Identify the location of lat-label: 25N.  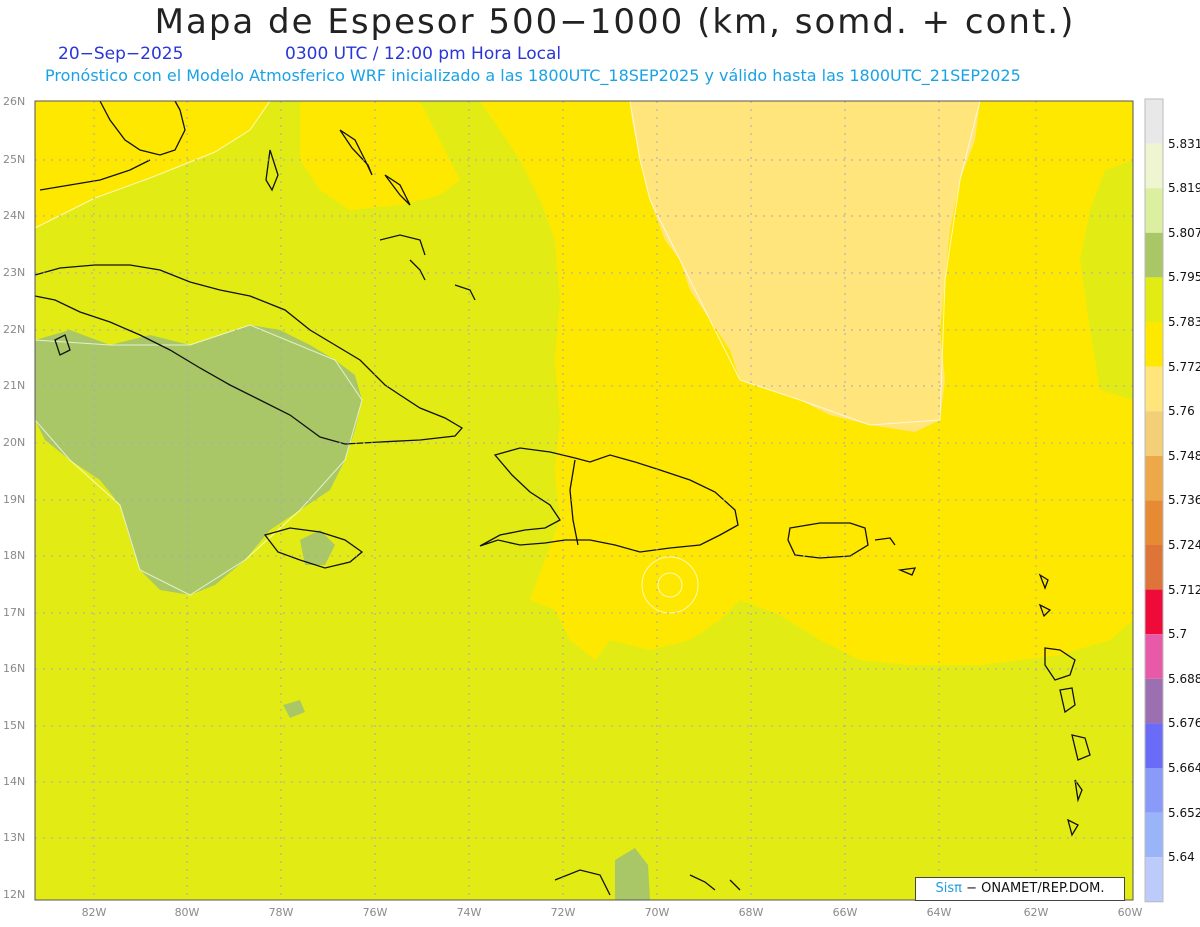
(14, 159).